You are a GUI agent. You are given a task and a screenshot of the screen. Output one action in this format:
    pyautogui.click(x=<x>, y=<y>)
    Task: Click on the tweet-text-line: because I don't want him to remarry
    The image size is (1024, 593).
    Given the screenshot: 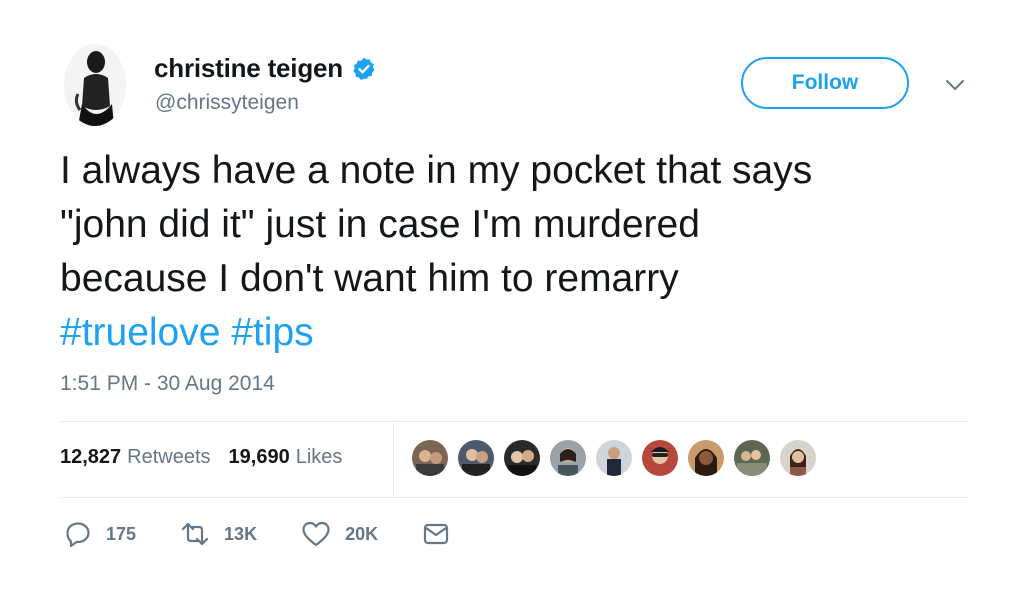 What is the action you would take?
    pyautogui.click(x=369, y=278)
    